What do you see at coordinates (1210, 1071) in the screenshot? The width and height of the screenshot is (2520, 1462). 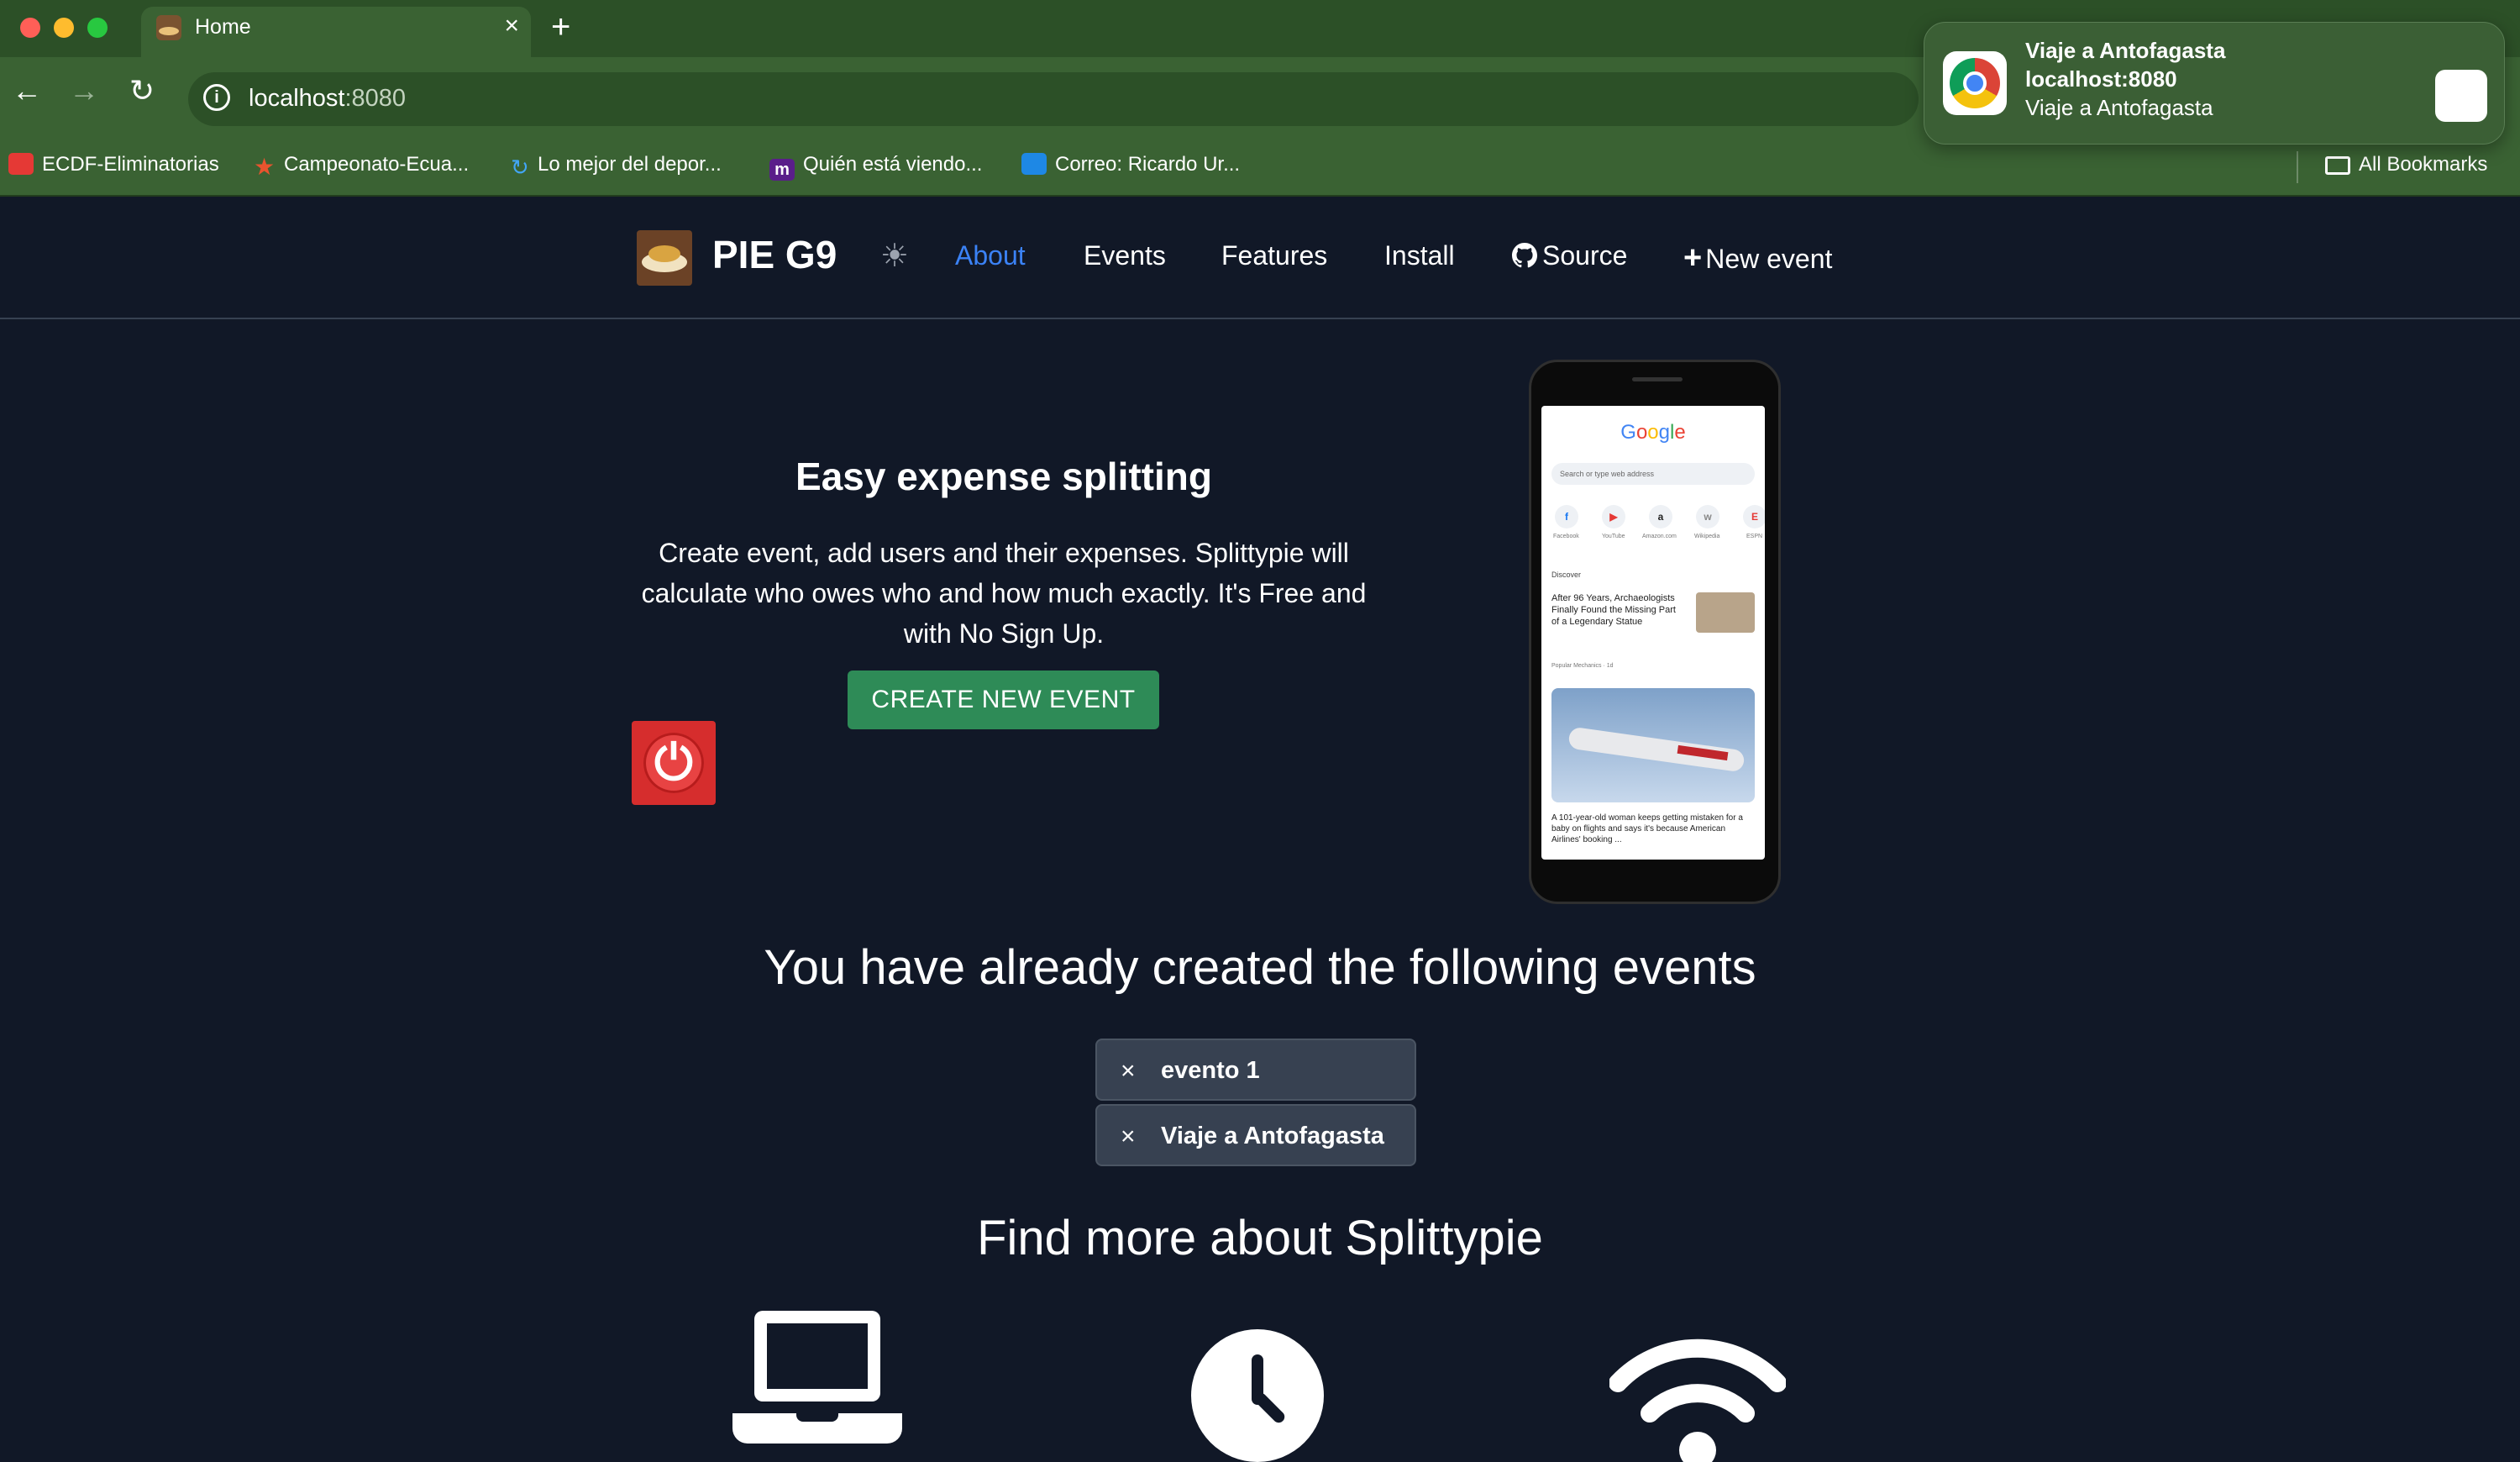 I see `event-label: evento 1` at bounding box center [1210, 1071].